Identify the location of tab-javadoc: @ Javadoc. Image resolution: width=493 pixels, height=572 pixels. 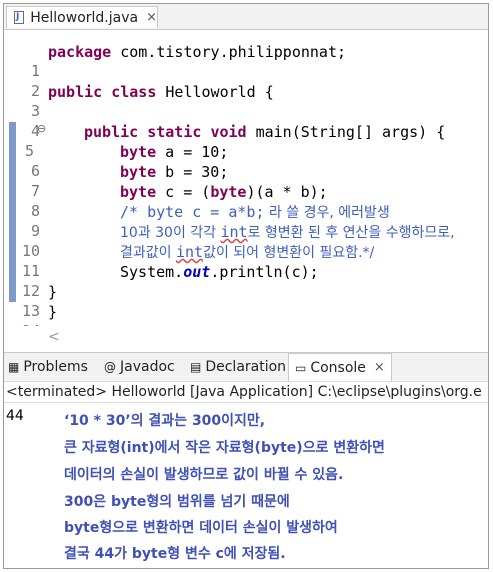
(139, 367).